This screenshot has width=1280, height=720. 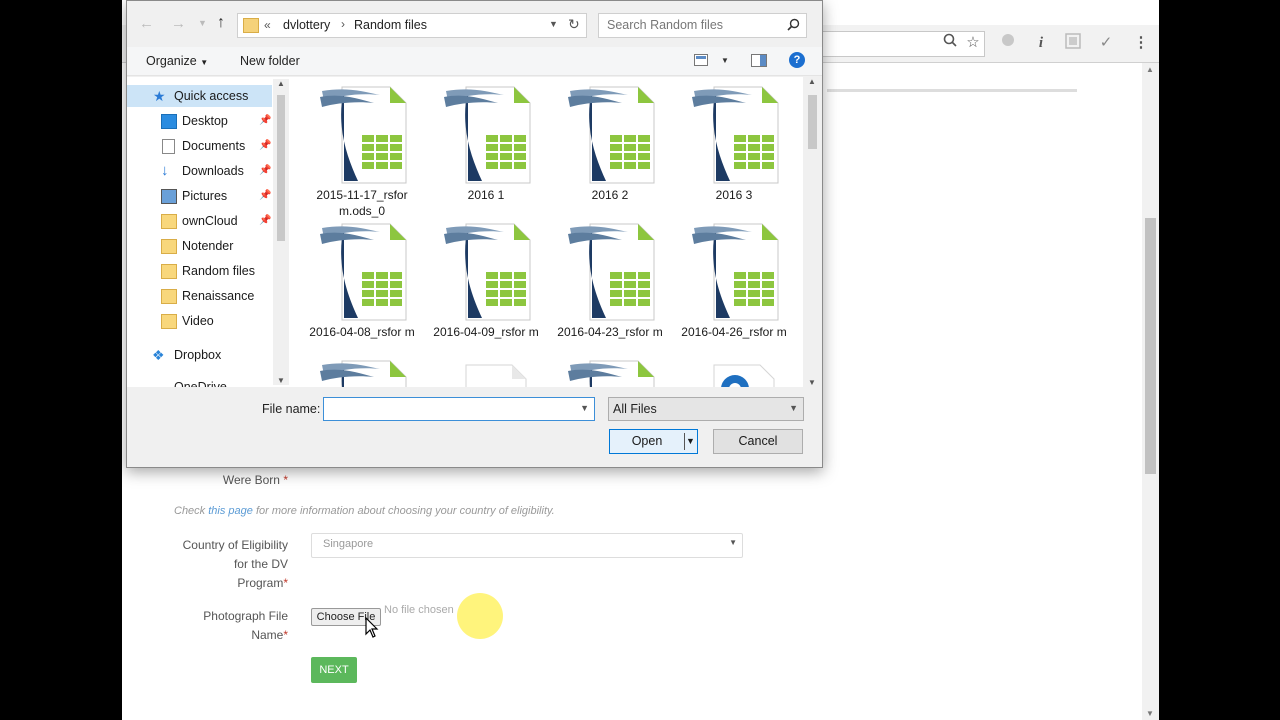 What do you see at coordinates (178, 23) in the screenshot?
I see `forward-icon: →` at bounding box center [178, 23].